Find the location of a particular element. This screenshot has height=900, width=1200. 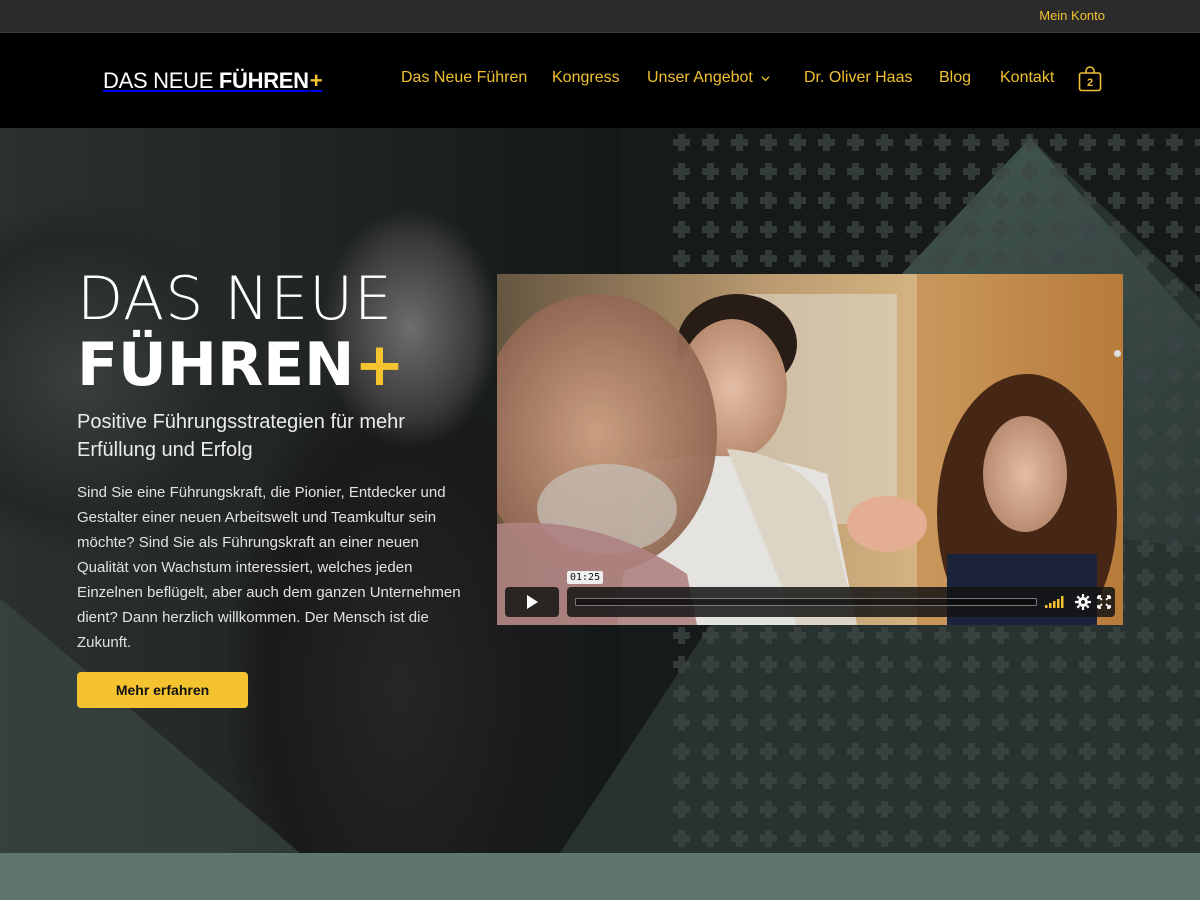

video-timecode: 01:25 is located at coordinates (585, 577).